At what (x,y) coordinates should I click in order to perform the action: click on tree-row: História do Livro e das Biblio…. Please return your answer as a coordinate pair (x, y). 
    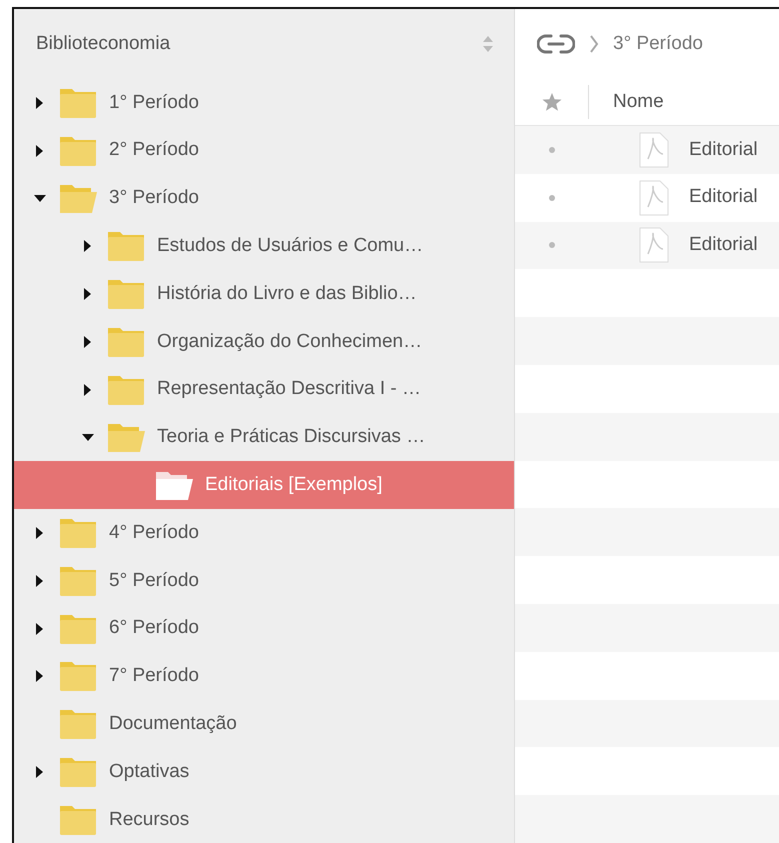
    Looking at the image, I should click on (264, 294).